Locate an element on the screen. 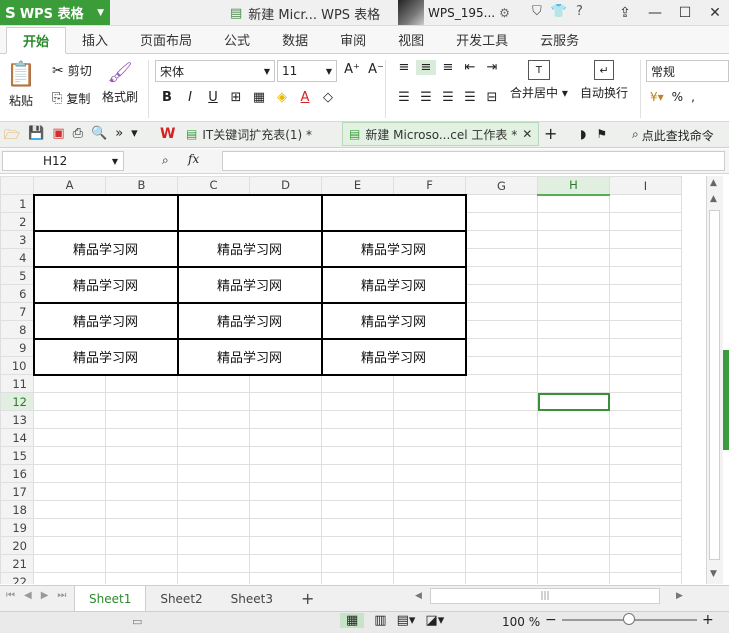 The image size is (729, 633). align-right-icon: ☰ is located at coordinates (448, 97).